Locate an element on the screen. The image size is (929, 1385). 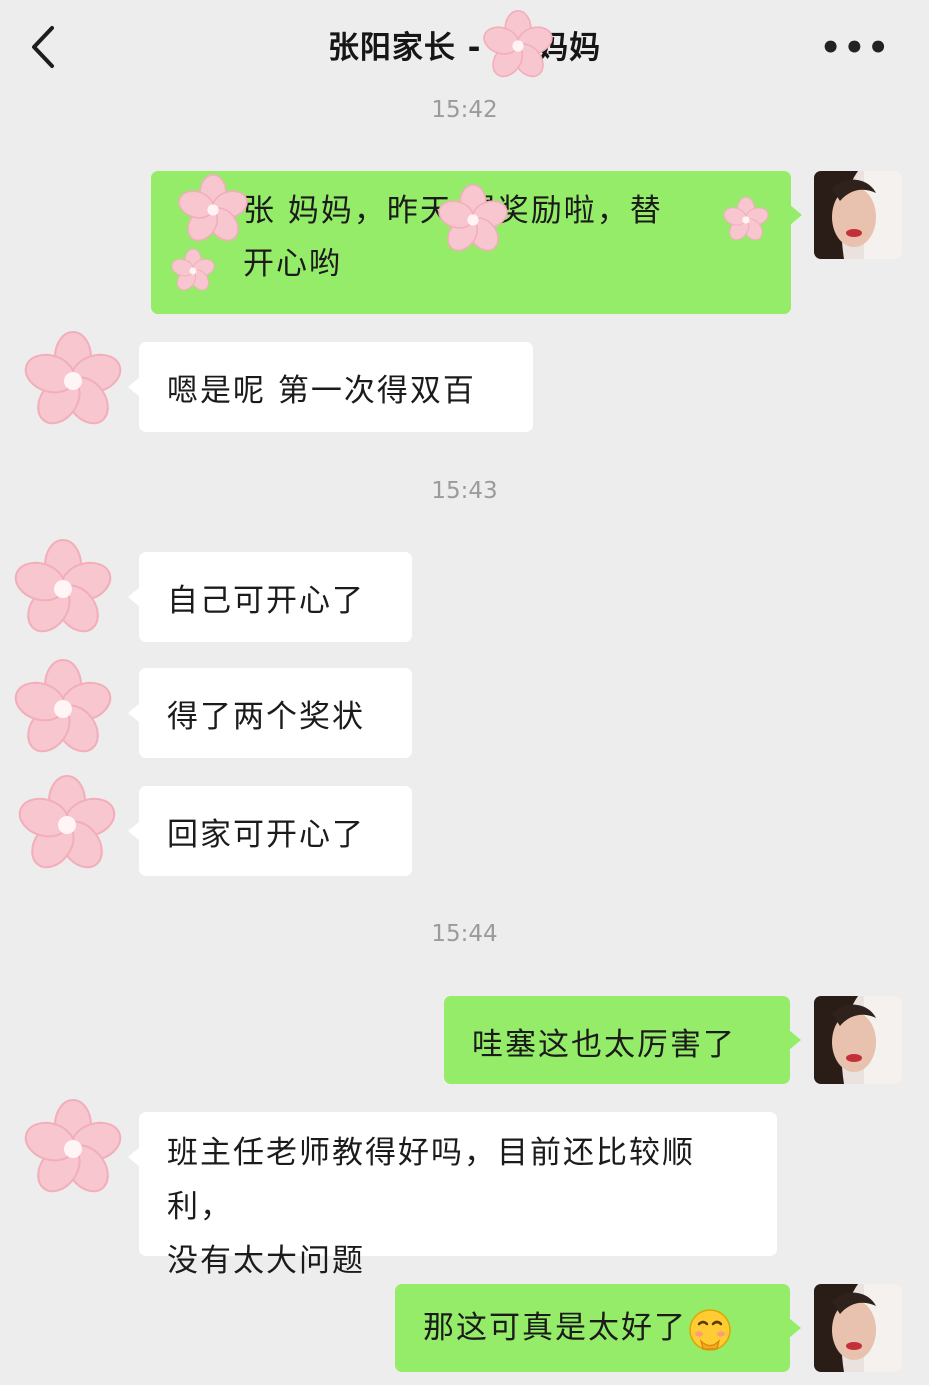
timestamp: 15:43 is located at coordinates (464, 491).